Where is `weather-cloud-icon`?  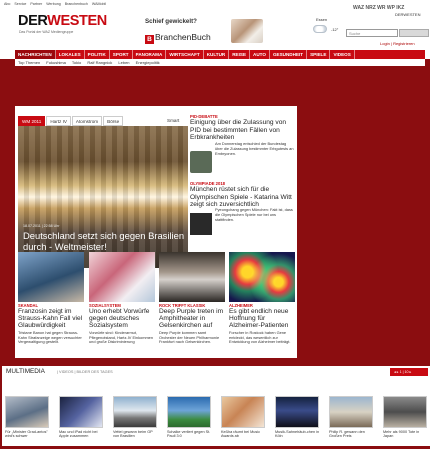
weather-cloud-icon is located at coordinates (320, 29).